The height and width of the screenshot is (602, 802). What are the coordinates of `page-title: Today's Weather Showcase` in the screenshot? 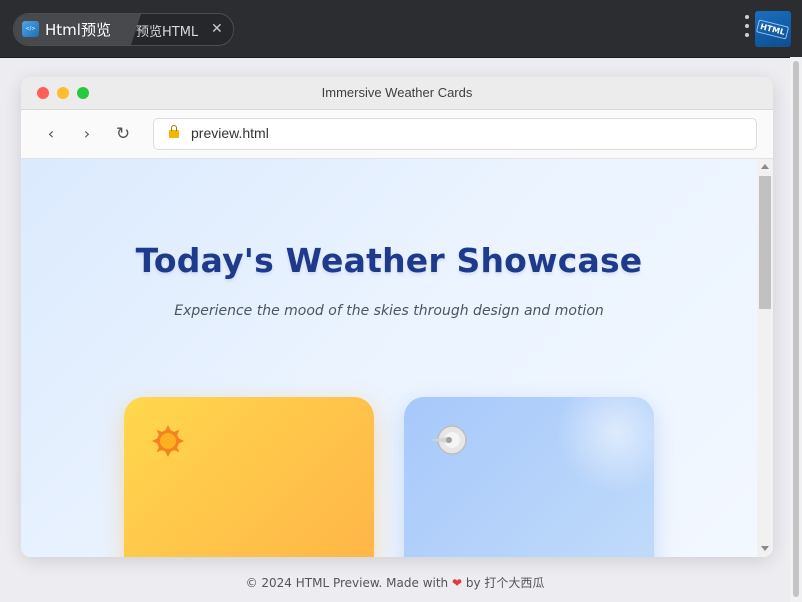 It's located at (389, 260).